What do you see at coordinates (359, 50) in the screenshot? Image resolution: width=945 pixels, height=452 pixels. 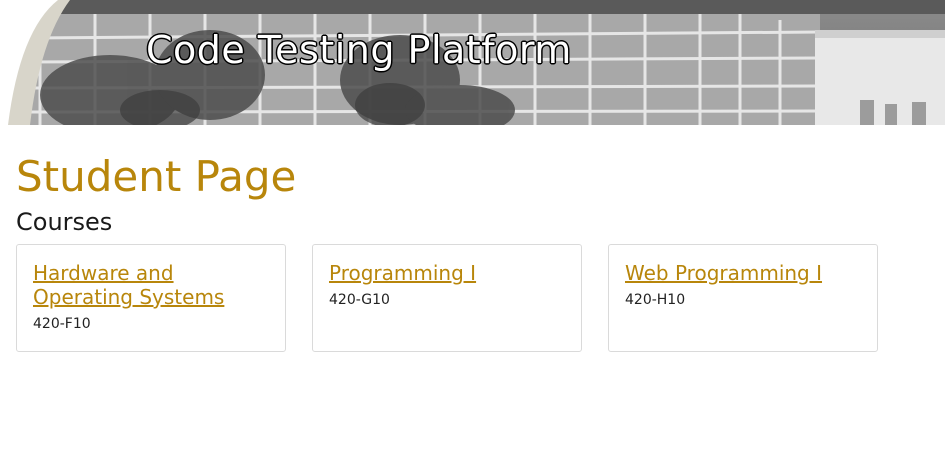 I see `app-title: Code Testing Platform` at bounding box center [359, 50].